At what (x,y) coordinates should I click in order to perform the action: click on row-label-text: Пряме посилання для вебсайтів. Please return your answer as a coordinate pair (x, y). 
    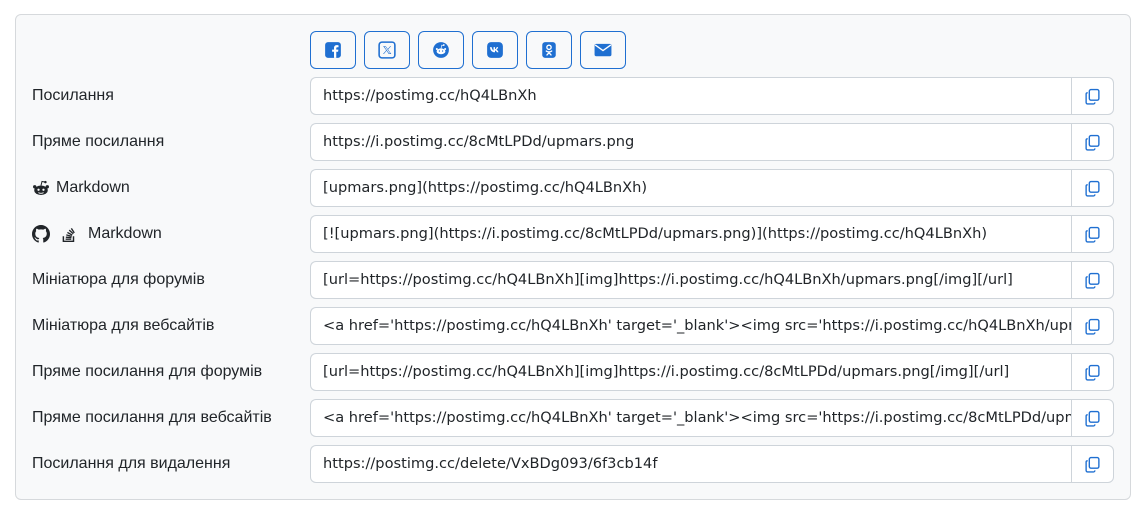
    Looking at the image, I should click on (152, 417).